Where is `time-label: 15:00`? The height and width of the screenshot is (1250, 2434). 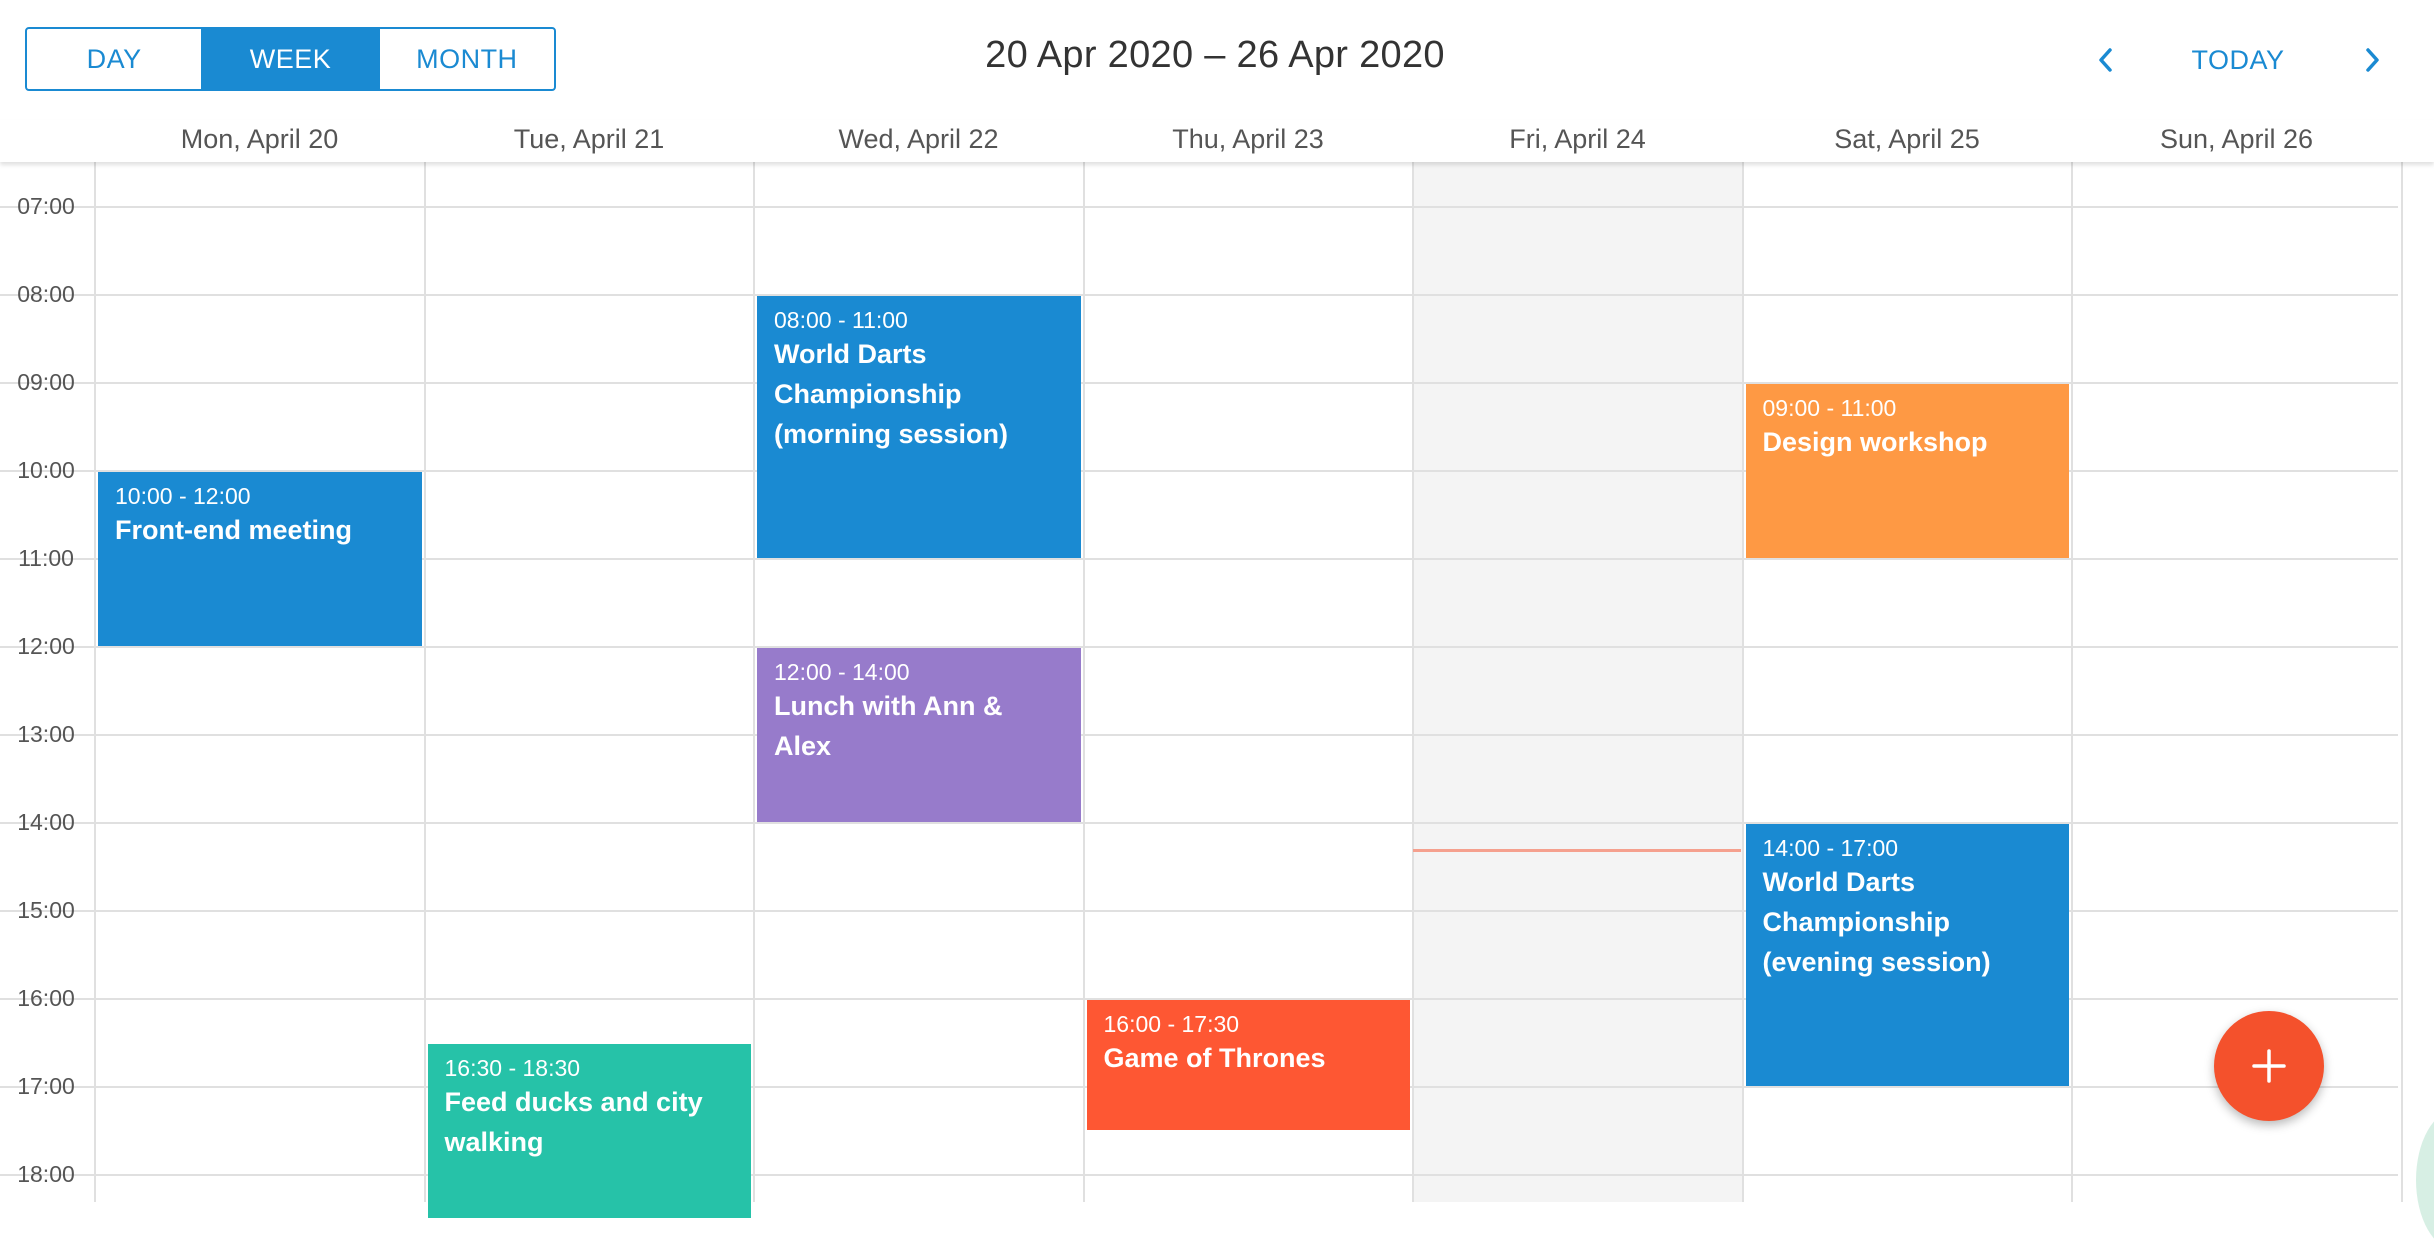
time-label: 15:00 is located at coordinates (46, 910).